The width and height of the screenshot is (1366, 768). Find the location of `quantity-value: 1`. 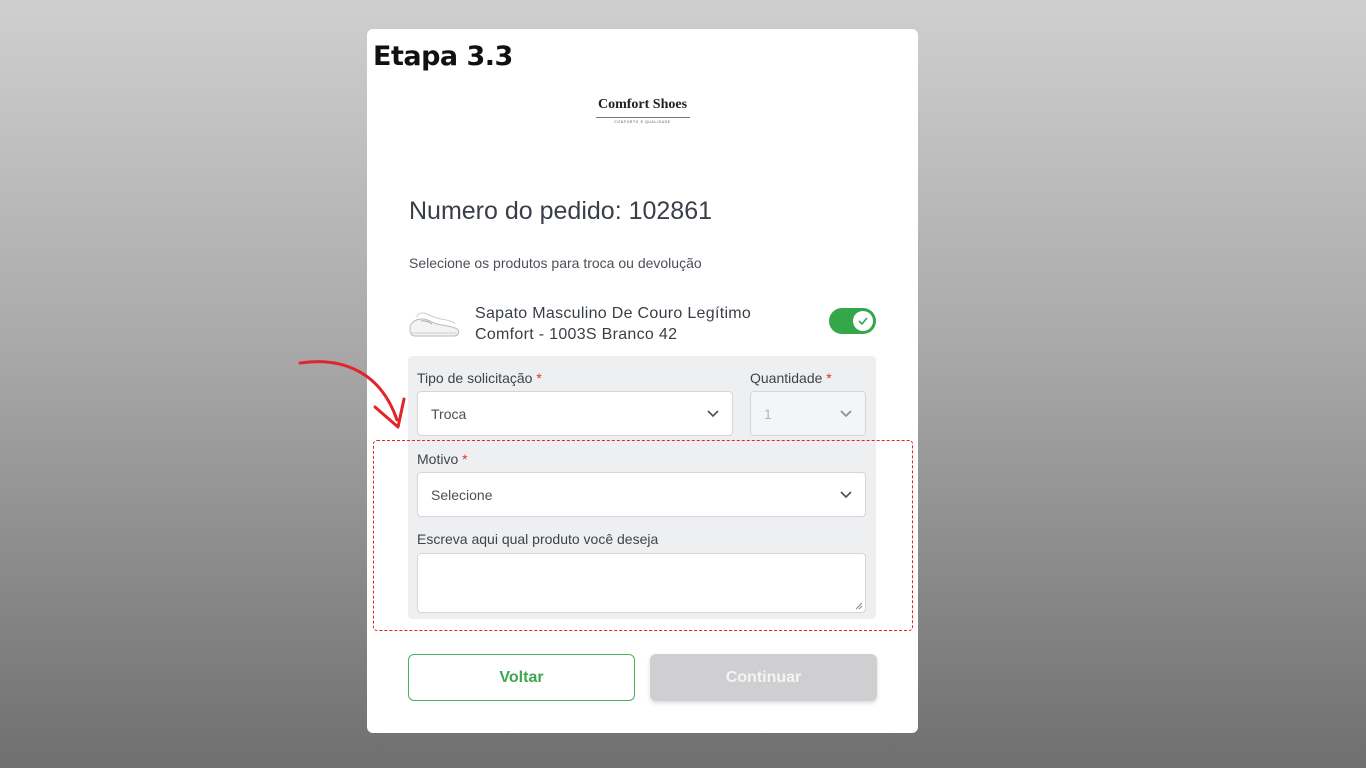

quantity-value: 1 is located at coordinates (768, 413).